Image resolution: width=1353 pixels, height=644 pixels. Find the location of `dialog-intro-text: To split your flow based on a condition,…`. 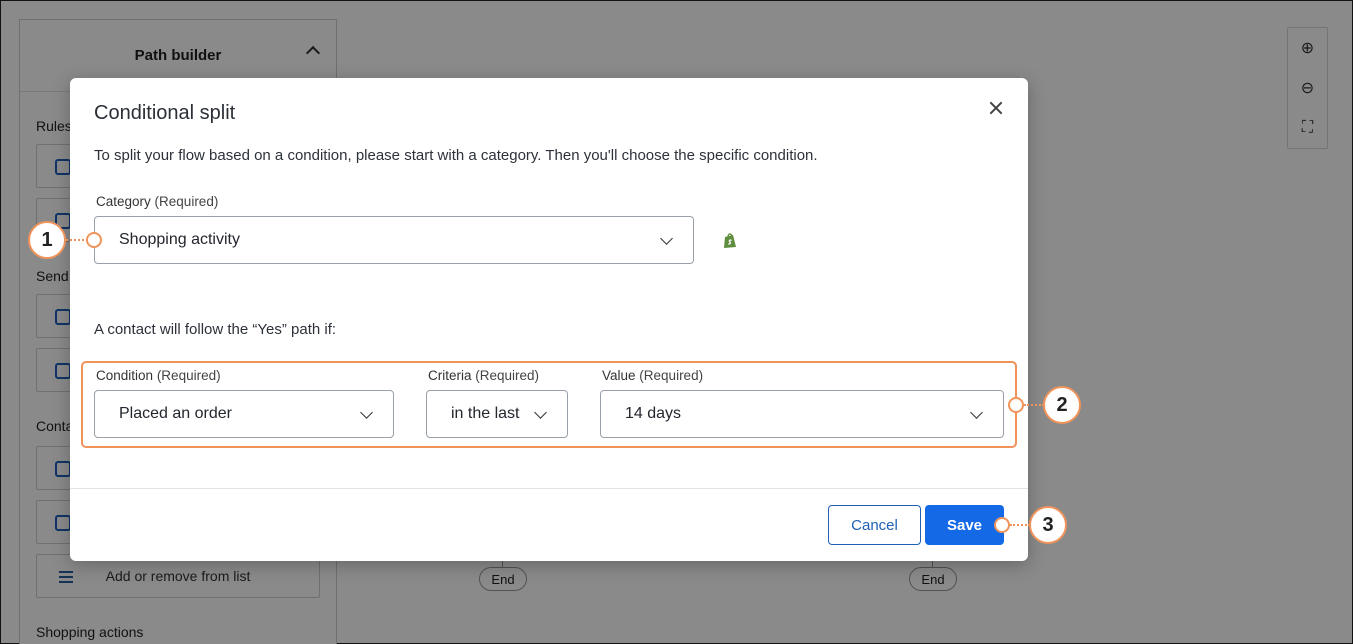

dialog-intro-text: To split your flow based on a condition,… is located at coordinates (456, 155).